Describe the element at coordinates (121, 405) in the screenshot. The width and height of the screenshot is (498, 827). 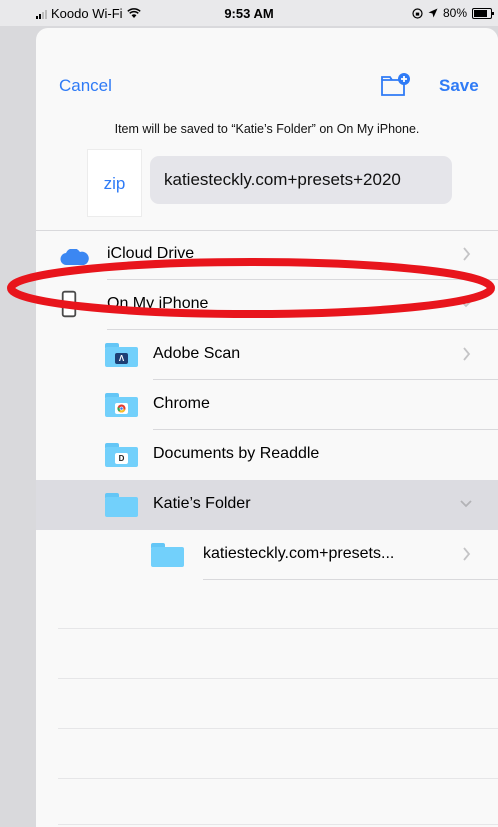
I see `chrome-folder-icon` at that location.